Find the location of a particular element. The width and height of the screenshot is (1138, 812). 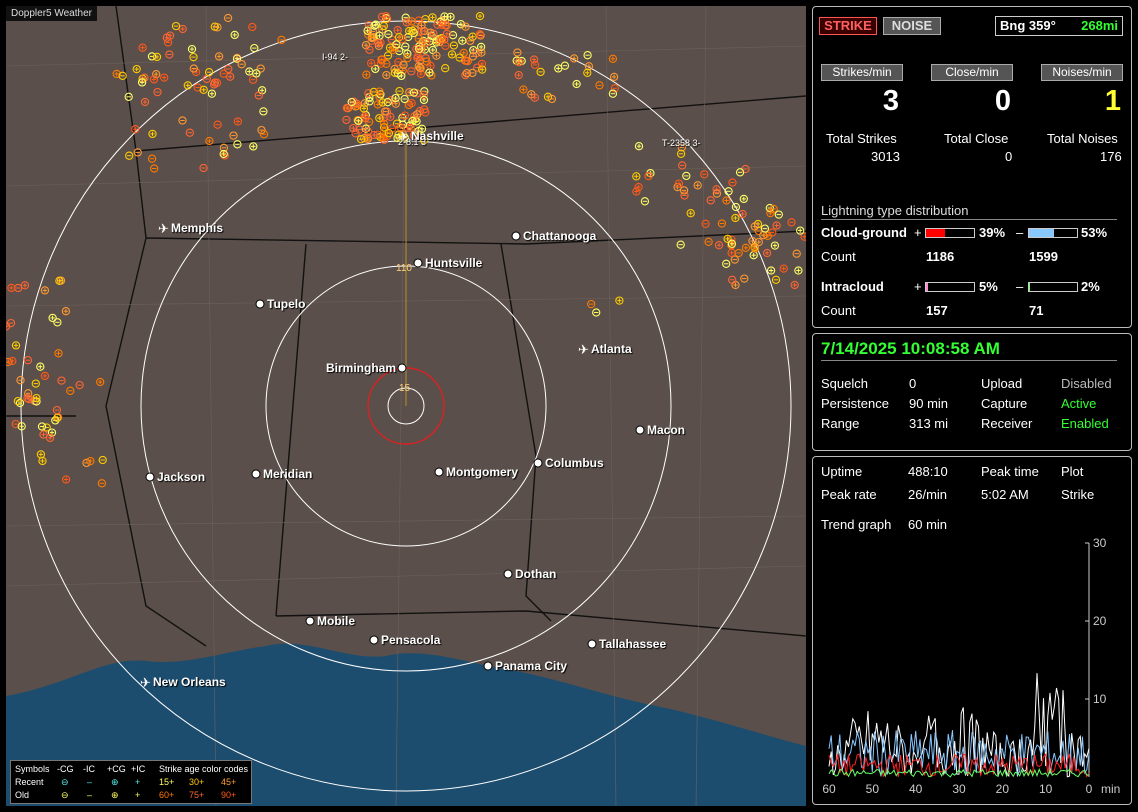

status-k1-0: Squelch is located at coordinates (844, 383).